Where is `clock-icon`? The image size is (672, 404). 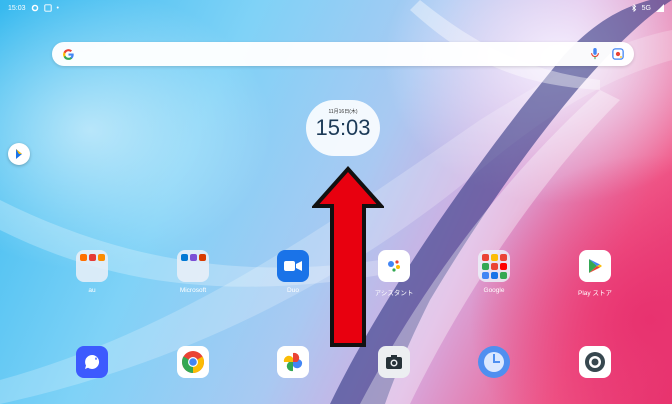 clock-icon is located at coordinates (494, 362).